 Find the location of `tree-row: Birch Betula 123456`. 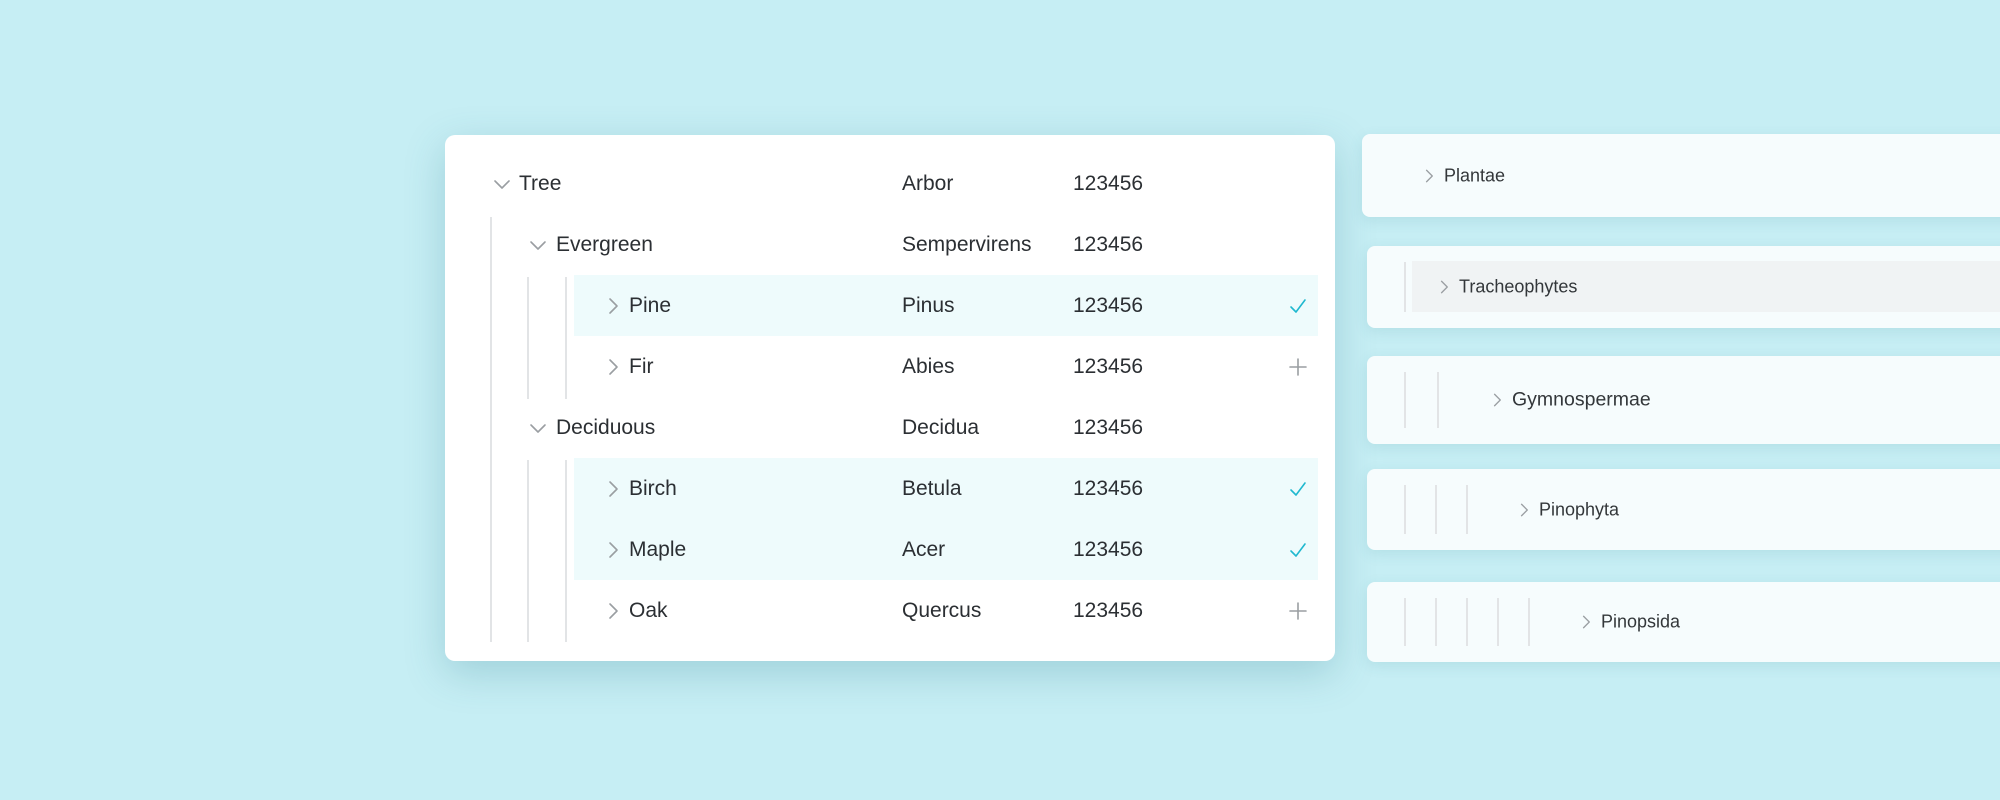

tree-row: Birch Betula 123456 is located at coordinates (890, 488).